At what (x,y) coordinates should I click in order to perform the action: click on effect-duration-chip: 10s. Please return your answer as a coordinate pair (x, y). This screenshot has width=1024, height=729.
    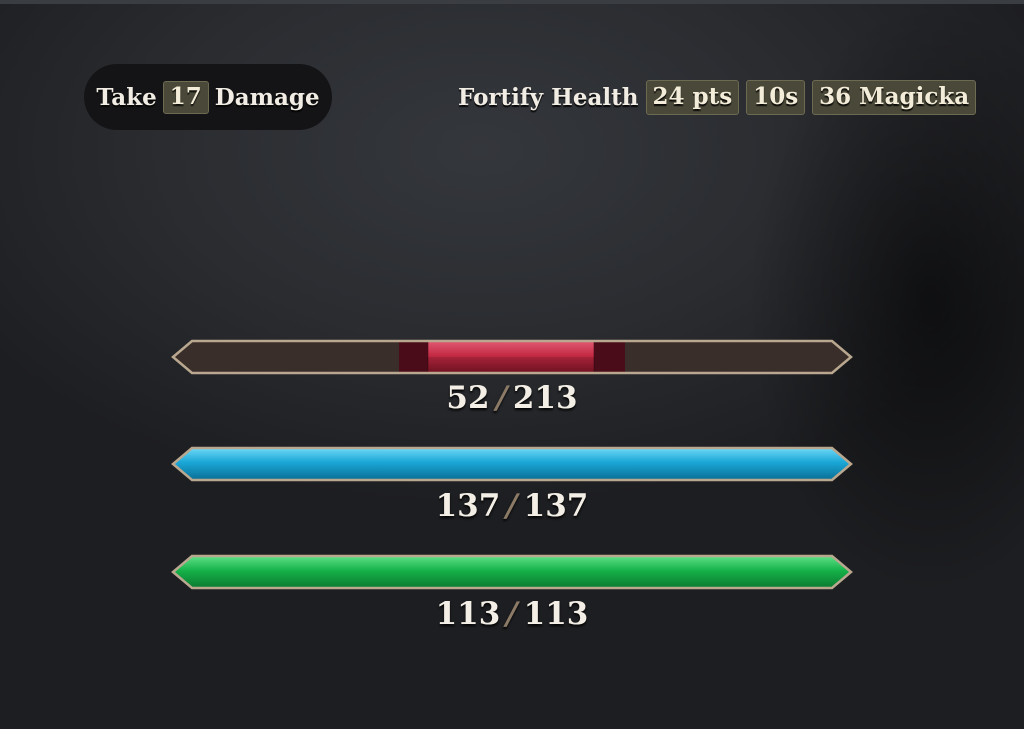
    Looking at the image, I should click on (776, 97).